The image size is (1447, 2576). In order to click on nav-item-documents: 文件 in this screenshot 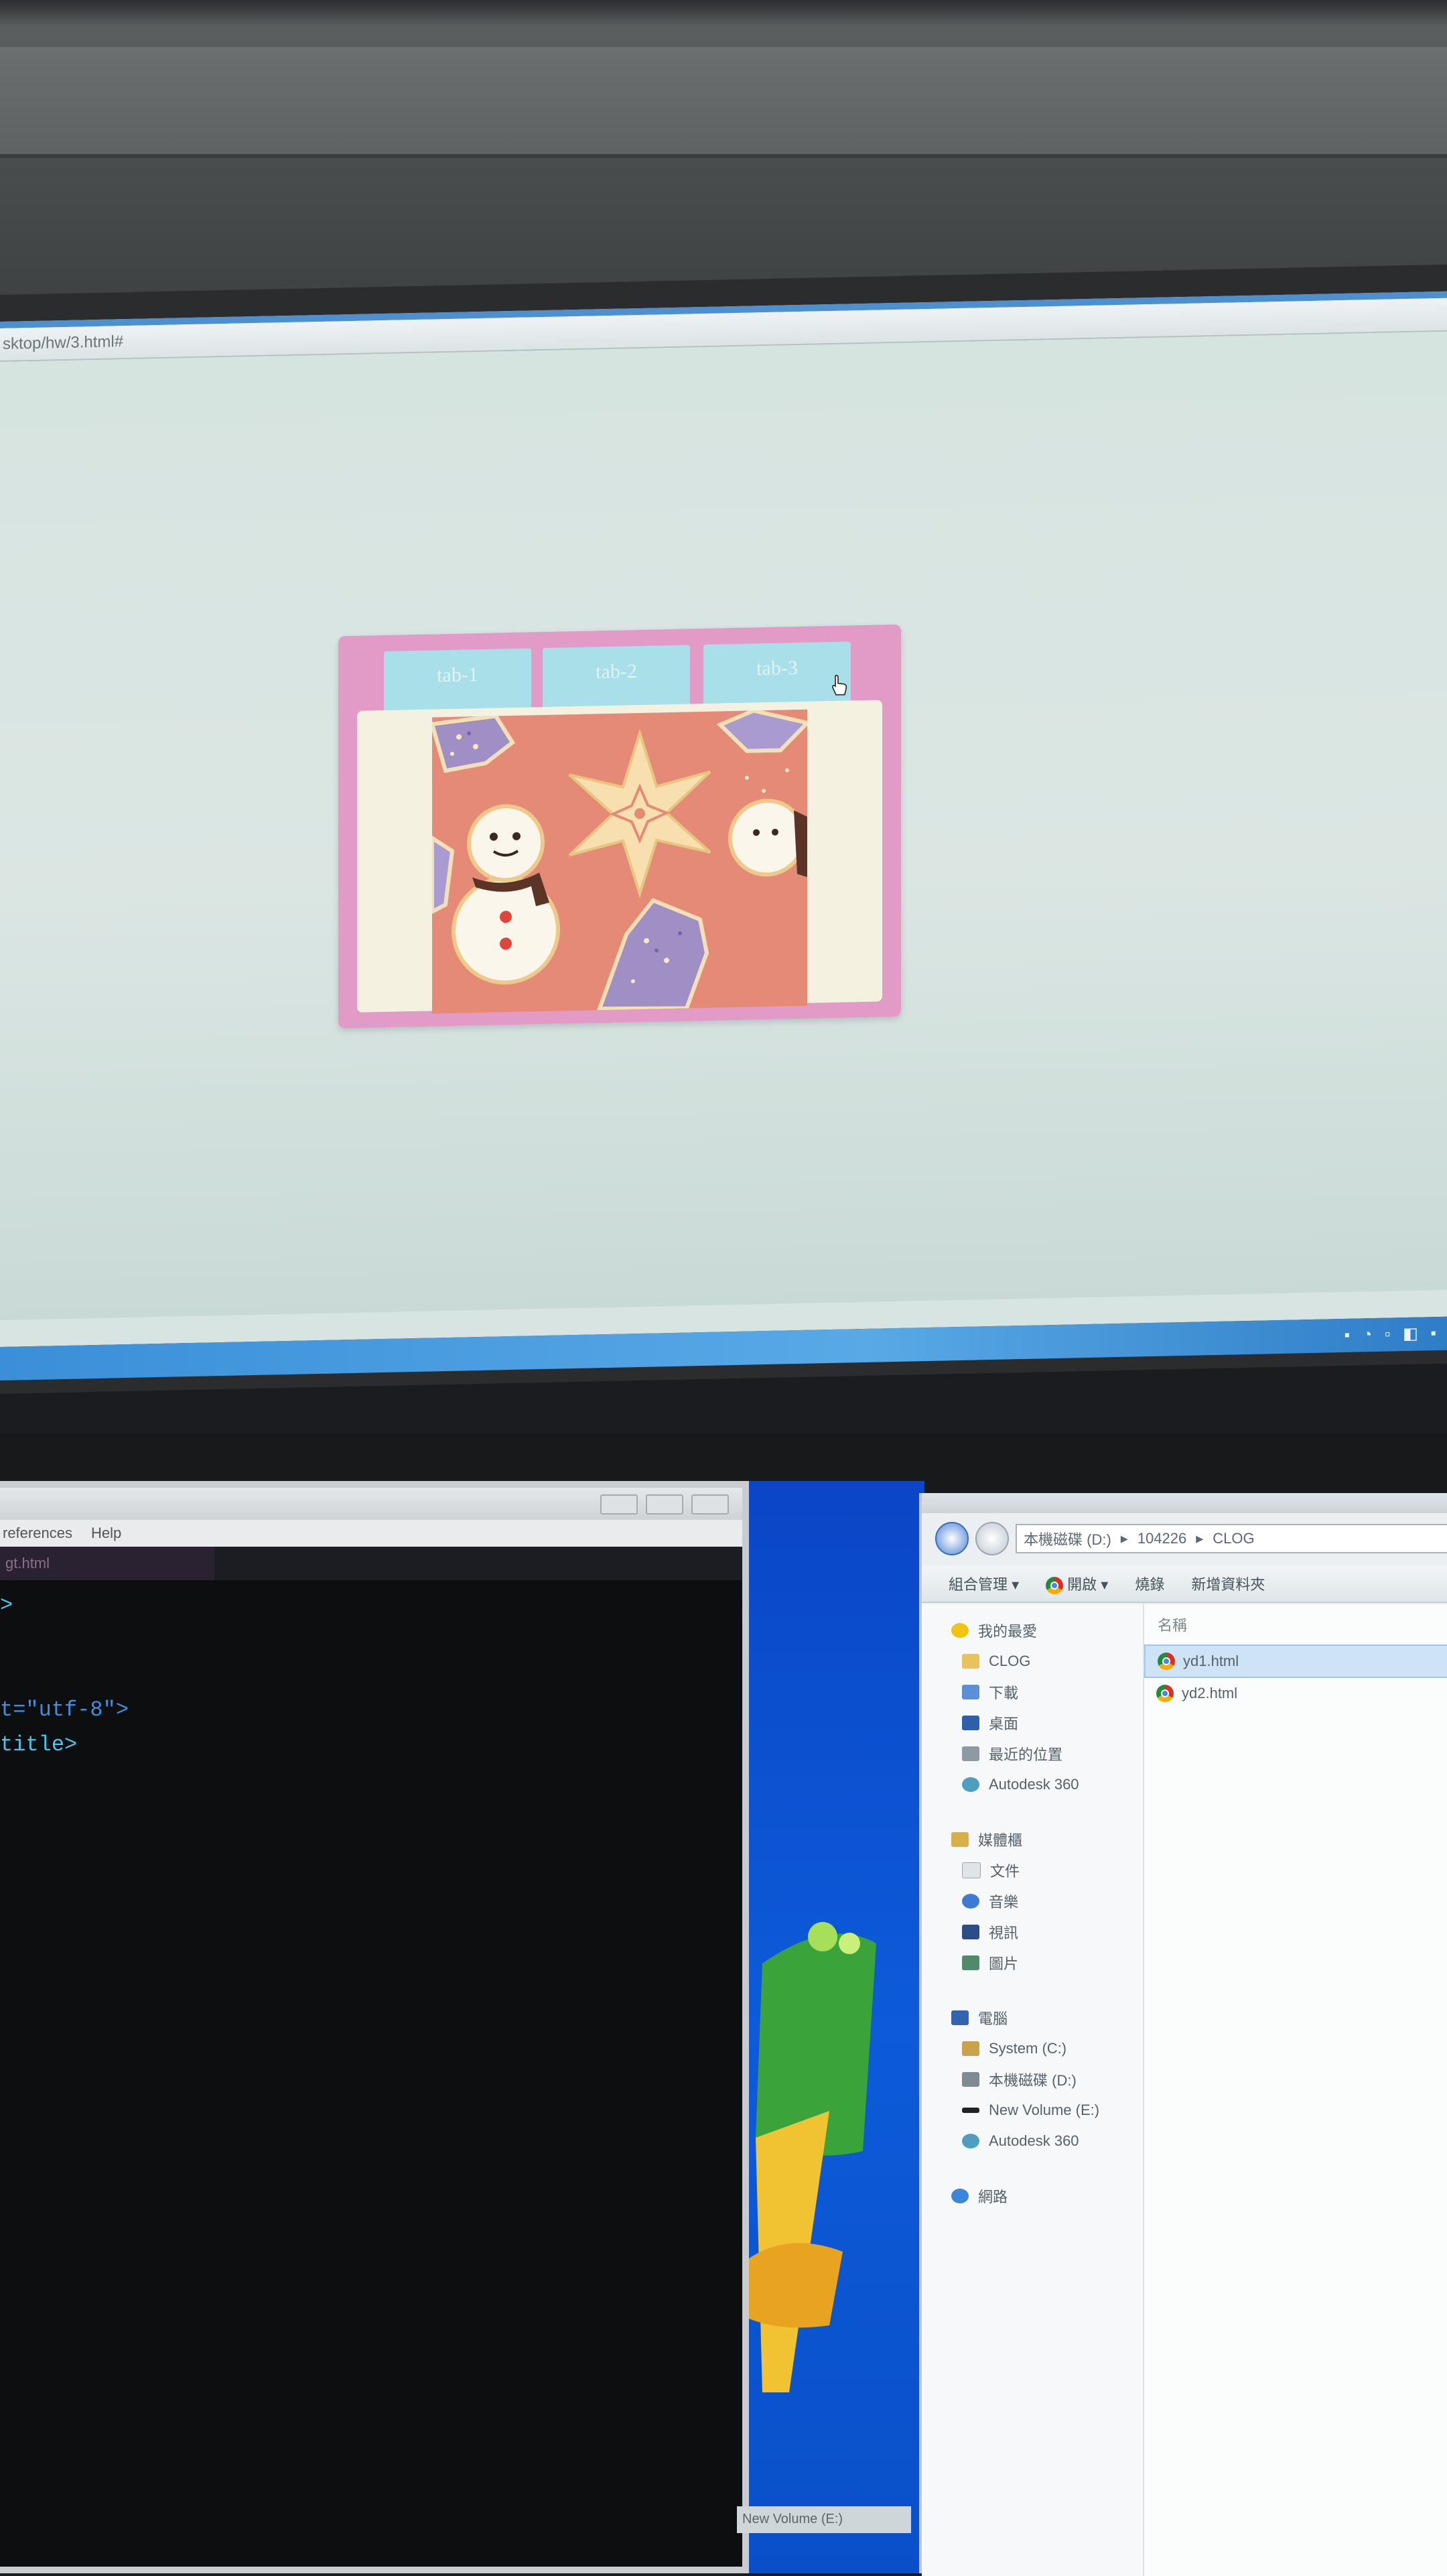, I will do `click(1032, 1870)`.